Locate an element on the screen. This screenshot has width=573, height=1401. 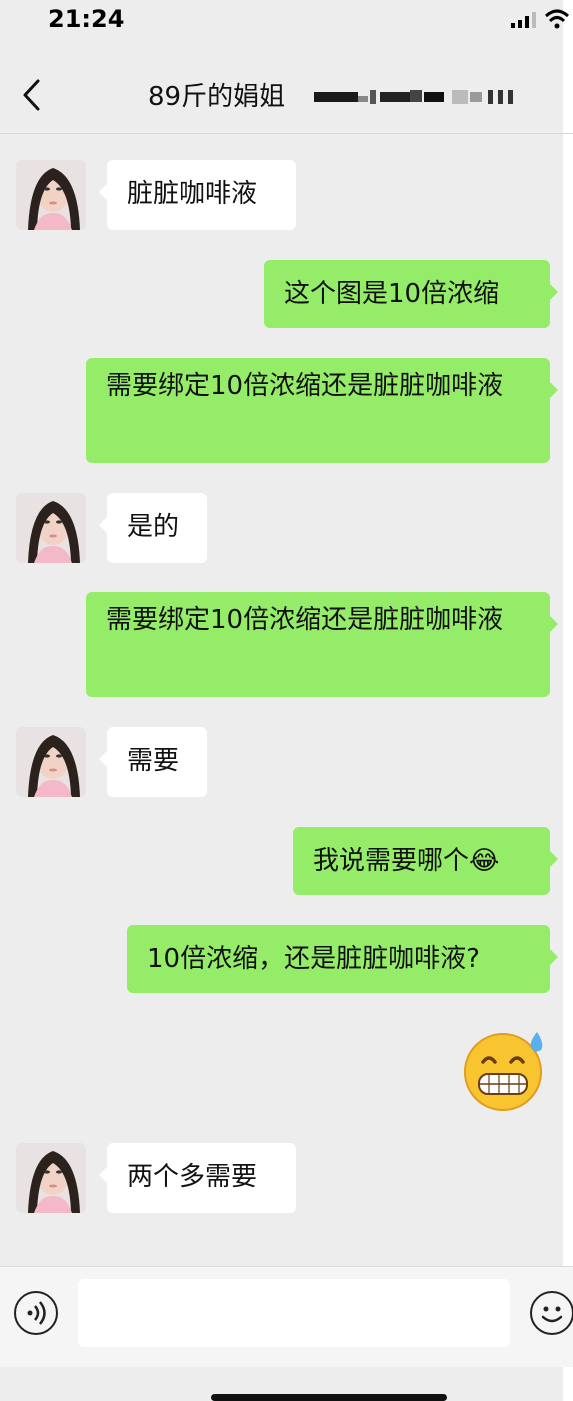
message-text: 需要 is located at coordinates (153, 761).